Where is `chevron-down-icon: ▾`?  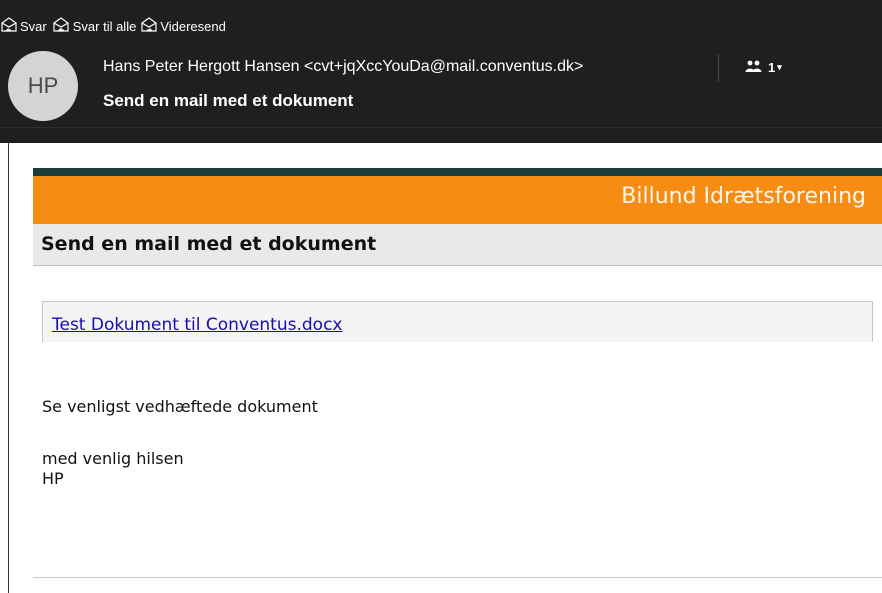
chevron-down-icon: ▾ is located at coordinates (779, 67).